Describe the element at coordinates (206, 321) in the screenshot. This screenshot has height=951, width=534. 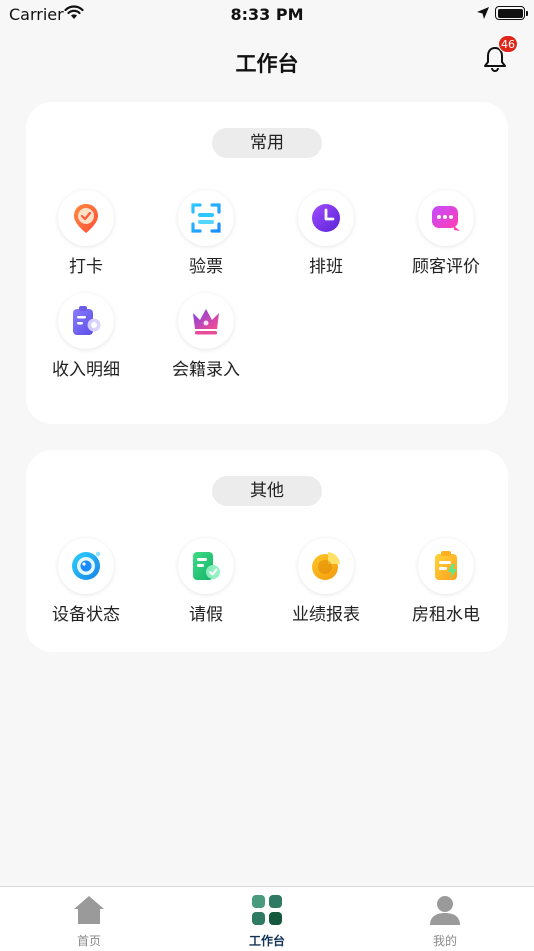
I see `crown-icon` at that location.